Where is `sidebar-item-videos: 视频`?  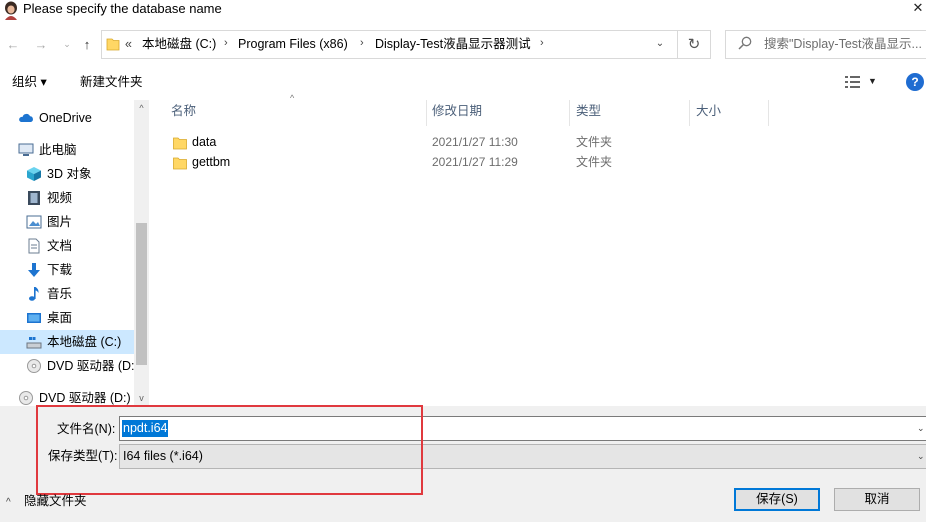 sidebar-item-videos: 视频 is located at coordinates (67, 198).